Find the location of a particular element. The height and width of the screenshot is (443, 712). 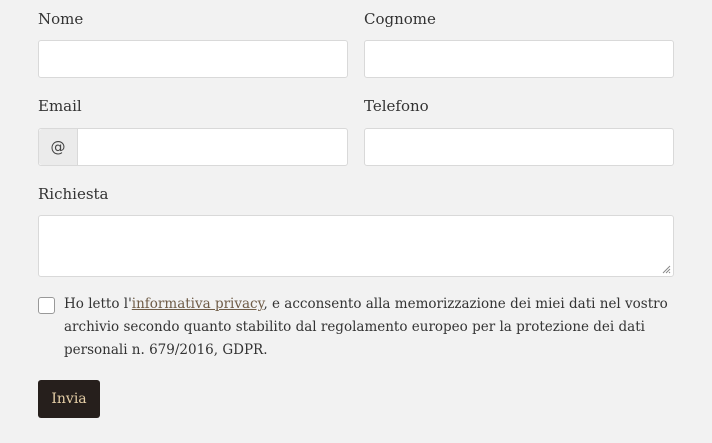

request-field is located at coordinates (356, 246).